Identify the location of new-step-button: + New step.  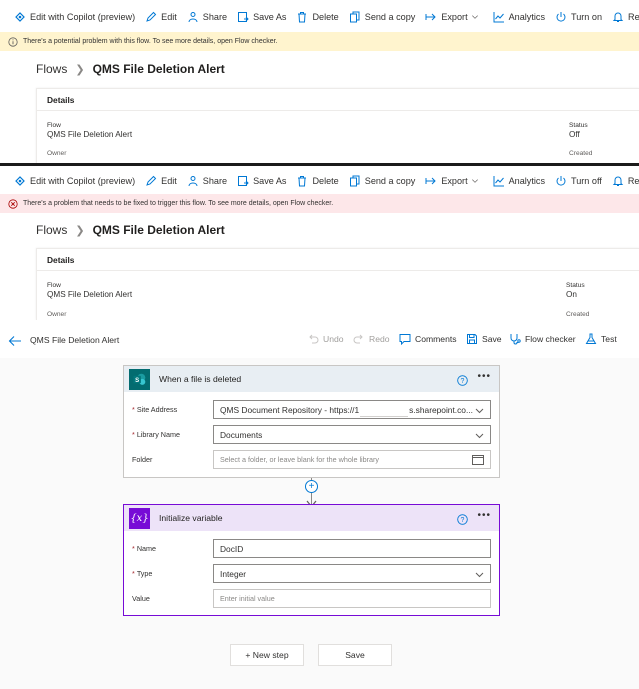
(267, 655).